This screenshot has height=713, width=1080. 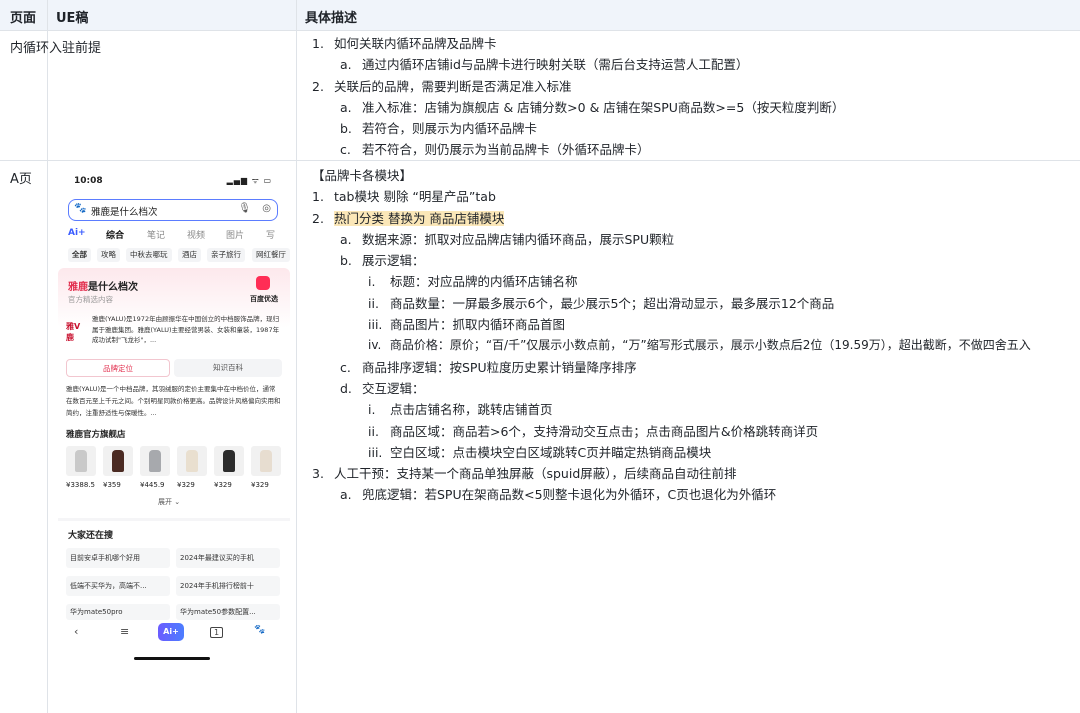 I want to click on tab-notes: 笔记, so click(x=156, y=234).